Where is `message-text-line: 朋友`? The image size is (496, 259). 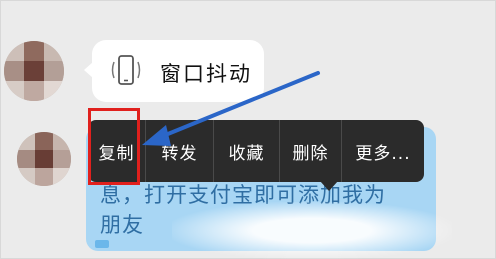
message-text-line: 朋友 is located at coordinates (122, 225).